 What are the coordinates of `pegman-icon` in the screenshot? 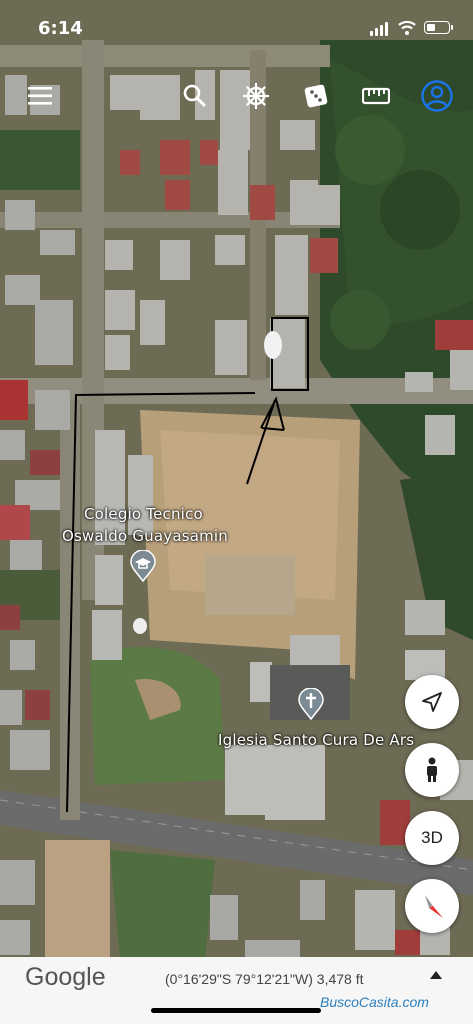 It's located at (432, 769).